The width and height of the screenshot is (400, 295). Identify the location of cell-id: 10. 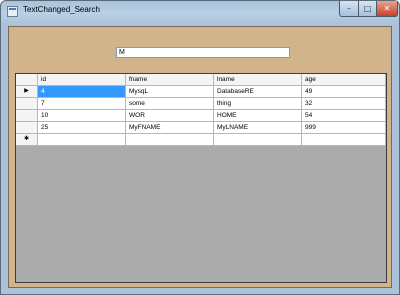
(82, 116).